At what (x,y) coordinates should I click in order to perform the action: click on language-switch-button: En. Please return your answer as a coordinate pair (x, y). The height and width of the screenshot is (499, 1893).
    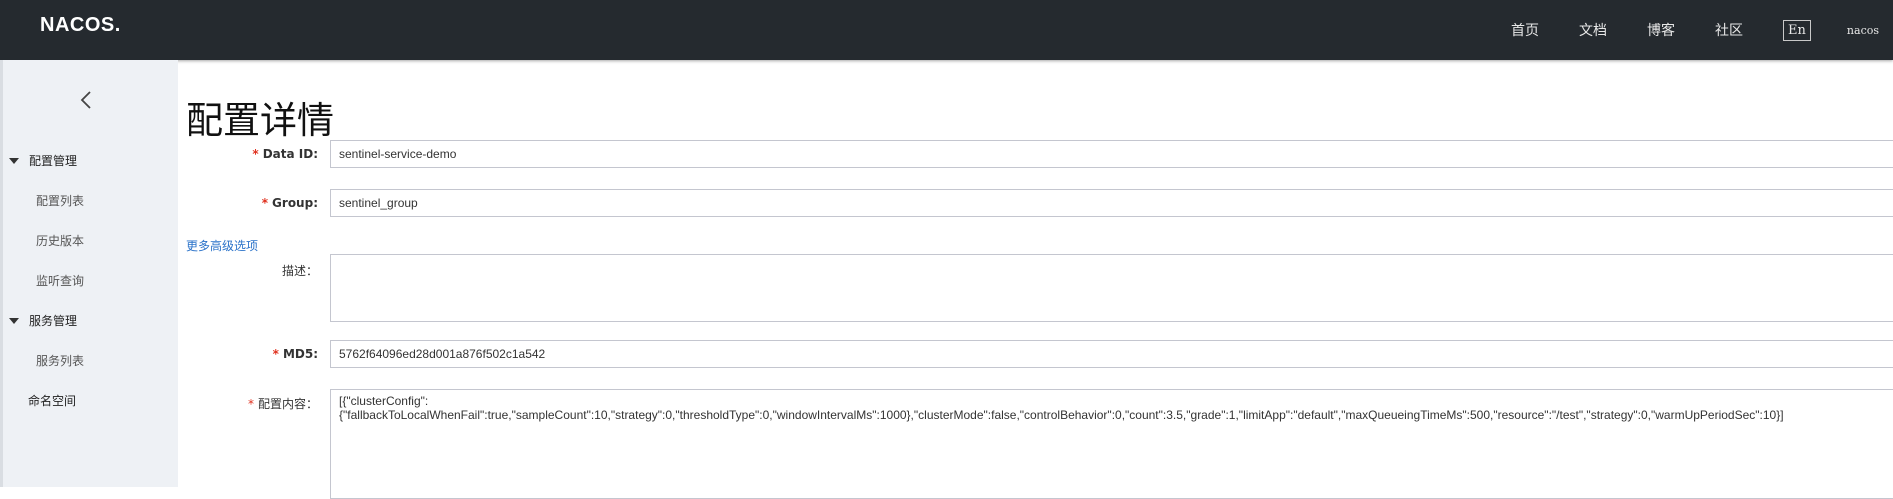
    Looking at the image, I should click on (1797, 30).